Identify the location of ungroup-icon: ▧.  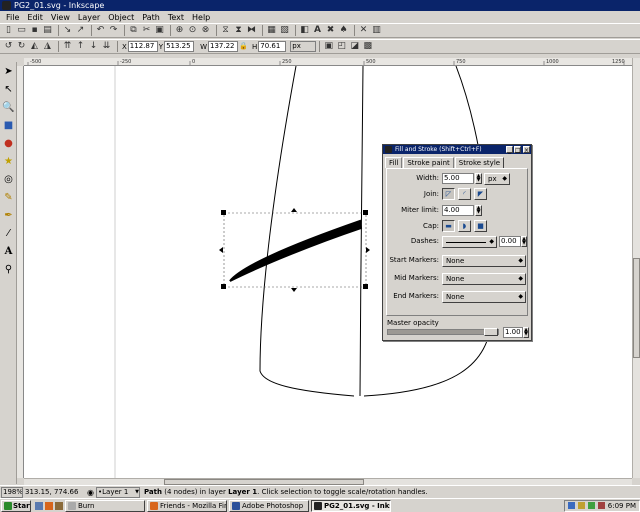
(284, 30).